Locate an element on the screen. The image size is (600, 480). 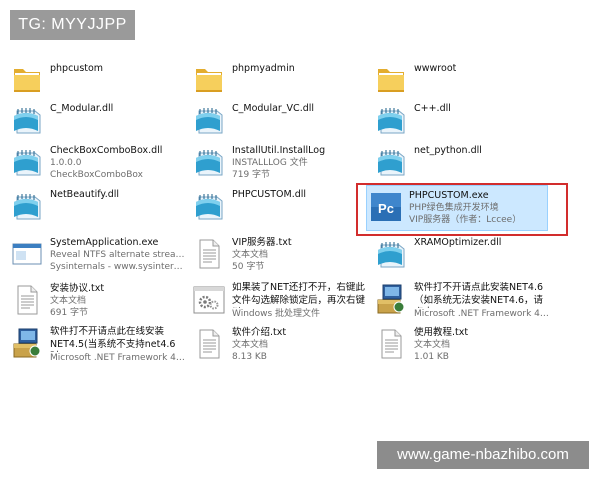
file-name: VIP服务器.txt is located at coordinates (262, 242).